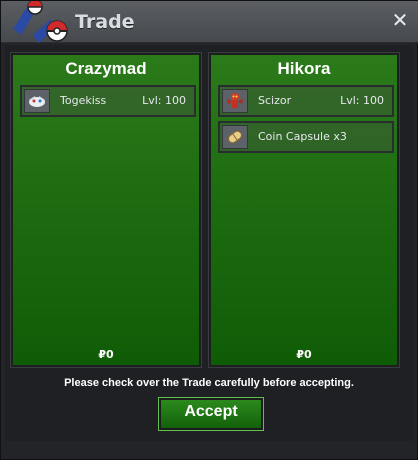 The height and width of the screenshot is (460, 418). Describe the element at coordinates (304, 354) in the screenshot. I see `money-amount-right: ₽0` at that location.